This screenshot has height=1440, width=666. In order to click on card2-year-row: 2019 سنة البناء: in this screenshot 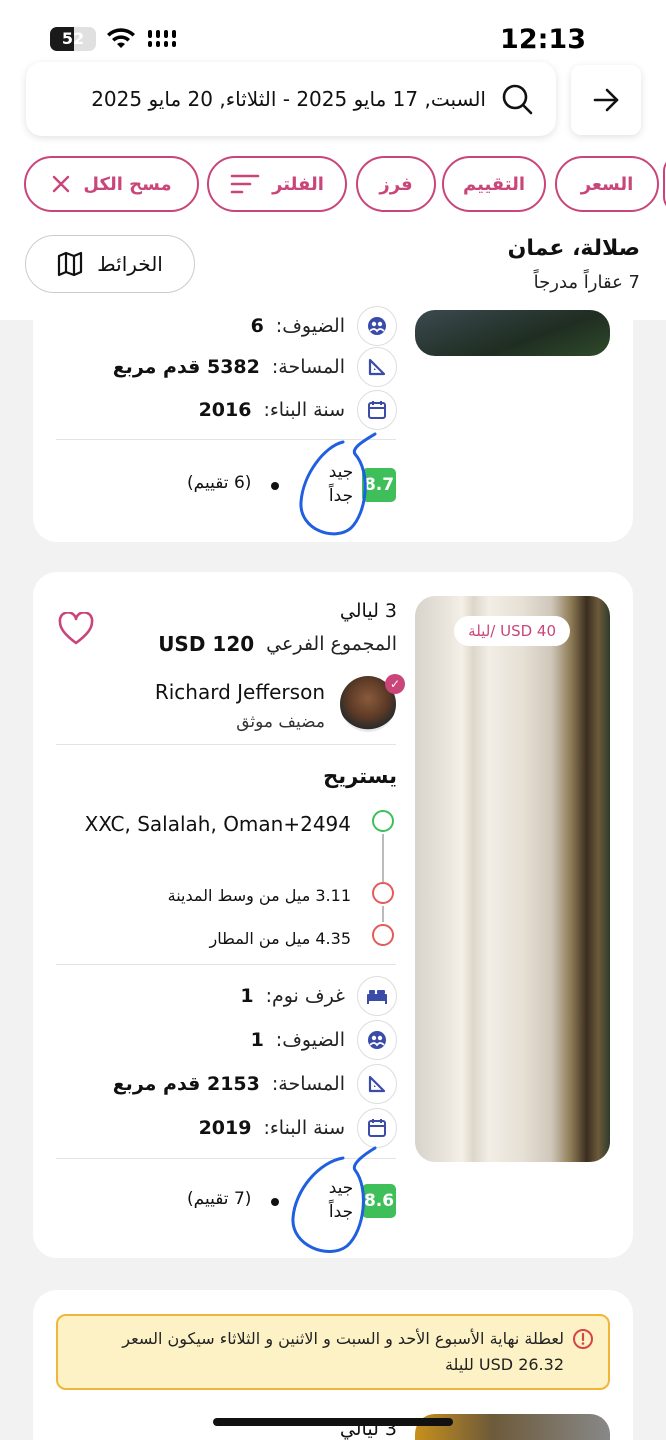, I will do `click(232, 1128)`.